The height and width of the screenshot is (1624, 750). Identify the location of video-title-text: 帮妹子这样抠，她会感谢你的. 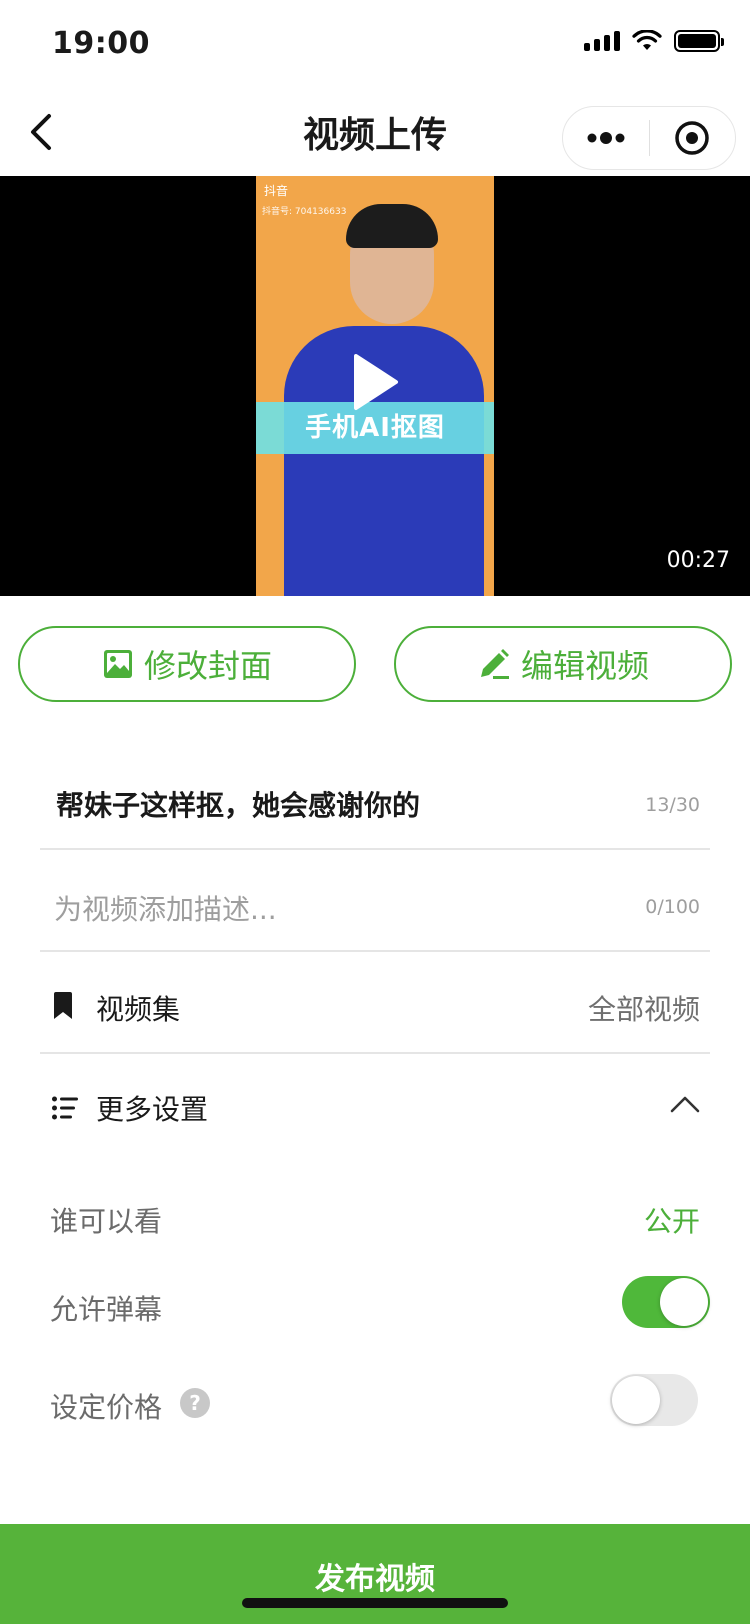
(238, 805).